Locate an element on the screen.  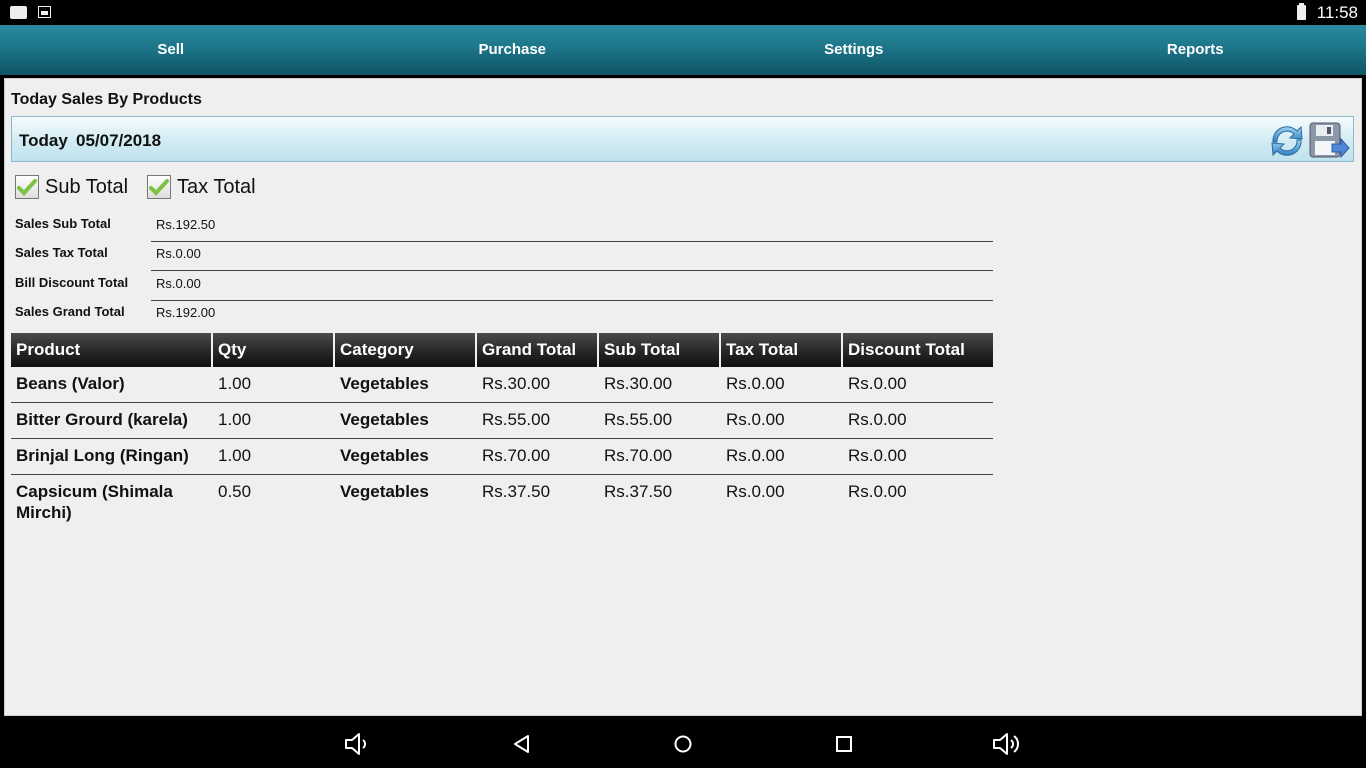
sub-total-toggle: Sub Total is located at coordinates (71, 187).